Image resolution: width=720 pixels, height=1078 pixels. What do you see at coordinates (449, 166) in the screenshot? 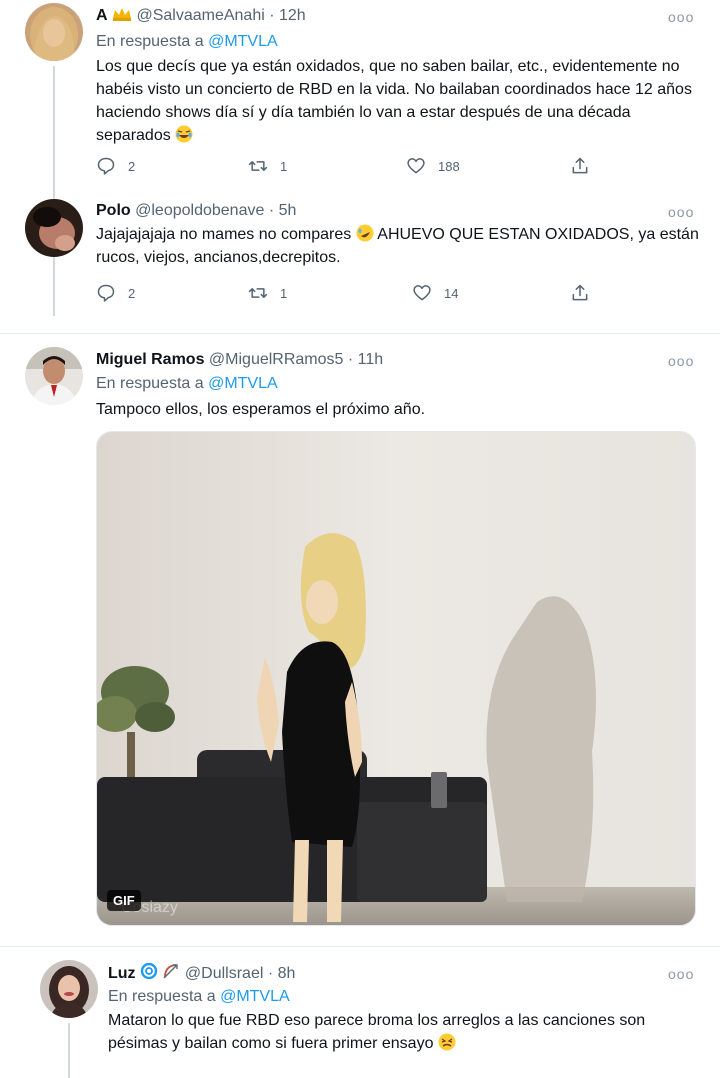
I see `like-count: 188` at bounding box center [449, 166].